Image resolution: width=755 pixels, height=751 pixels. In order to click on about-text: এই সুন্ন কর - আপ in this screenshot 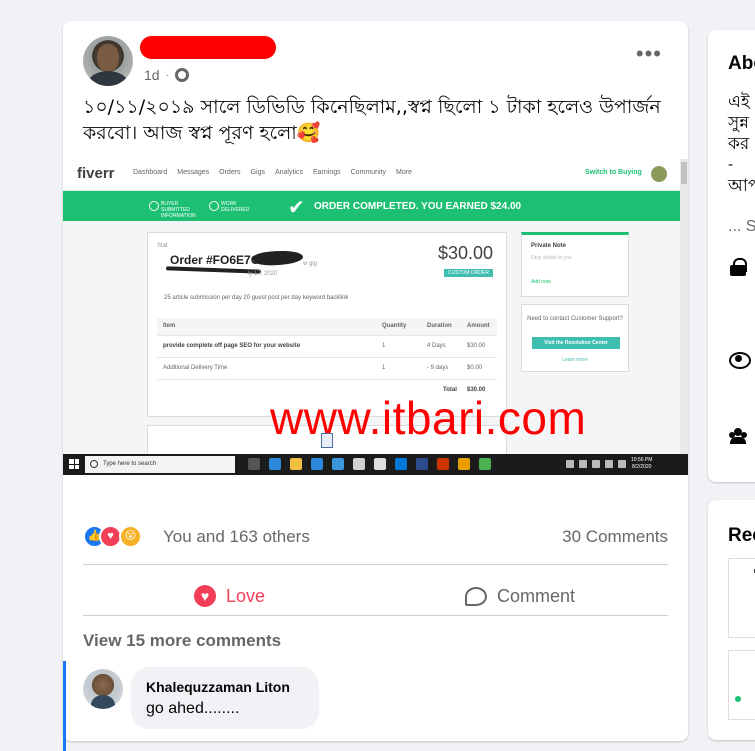, I will do `click(741, 144)`.